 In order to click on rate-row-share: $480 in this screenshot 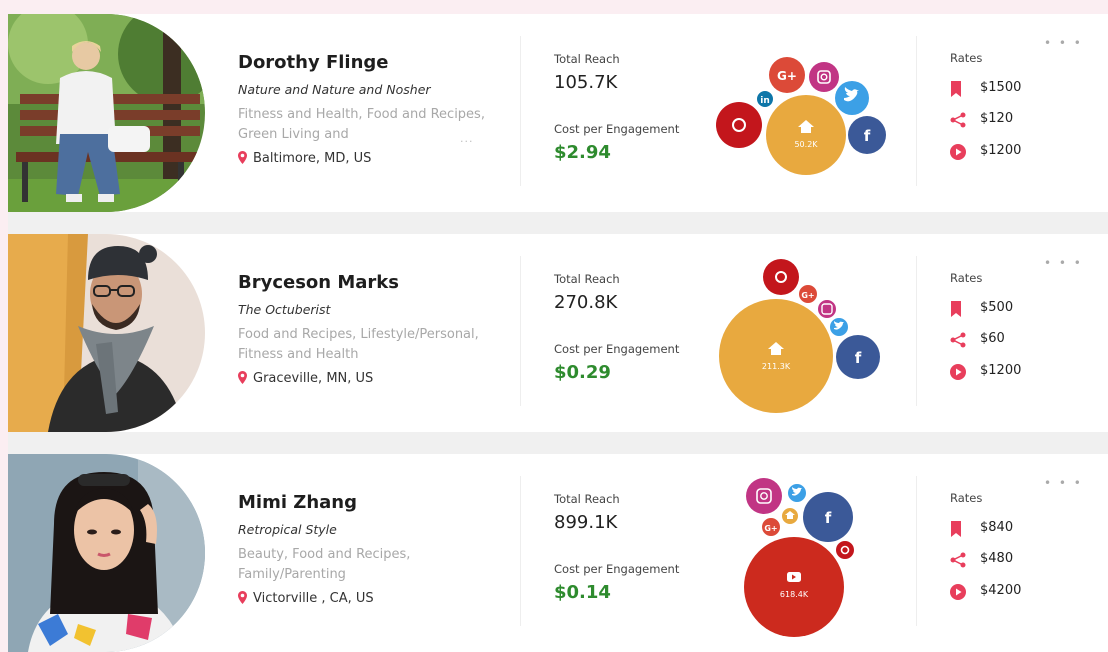, I will do `click(1025, 560)`.